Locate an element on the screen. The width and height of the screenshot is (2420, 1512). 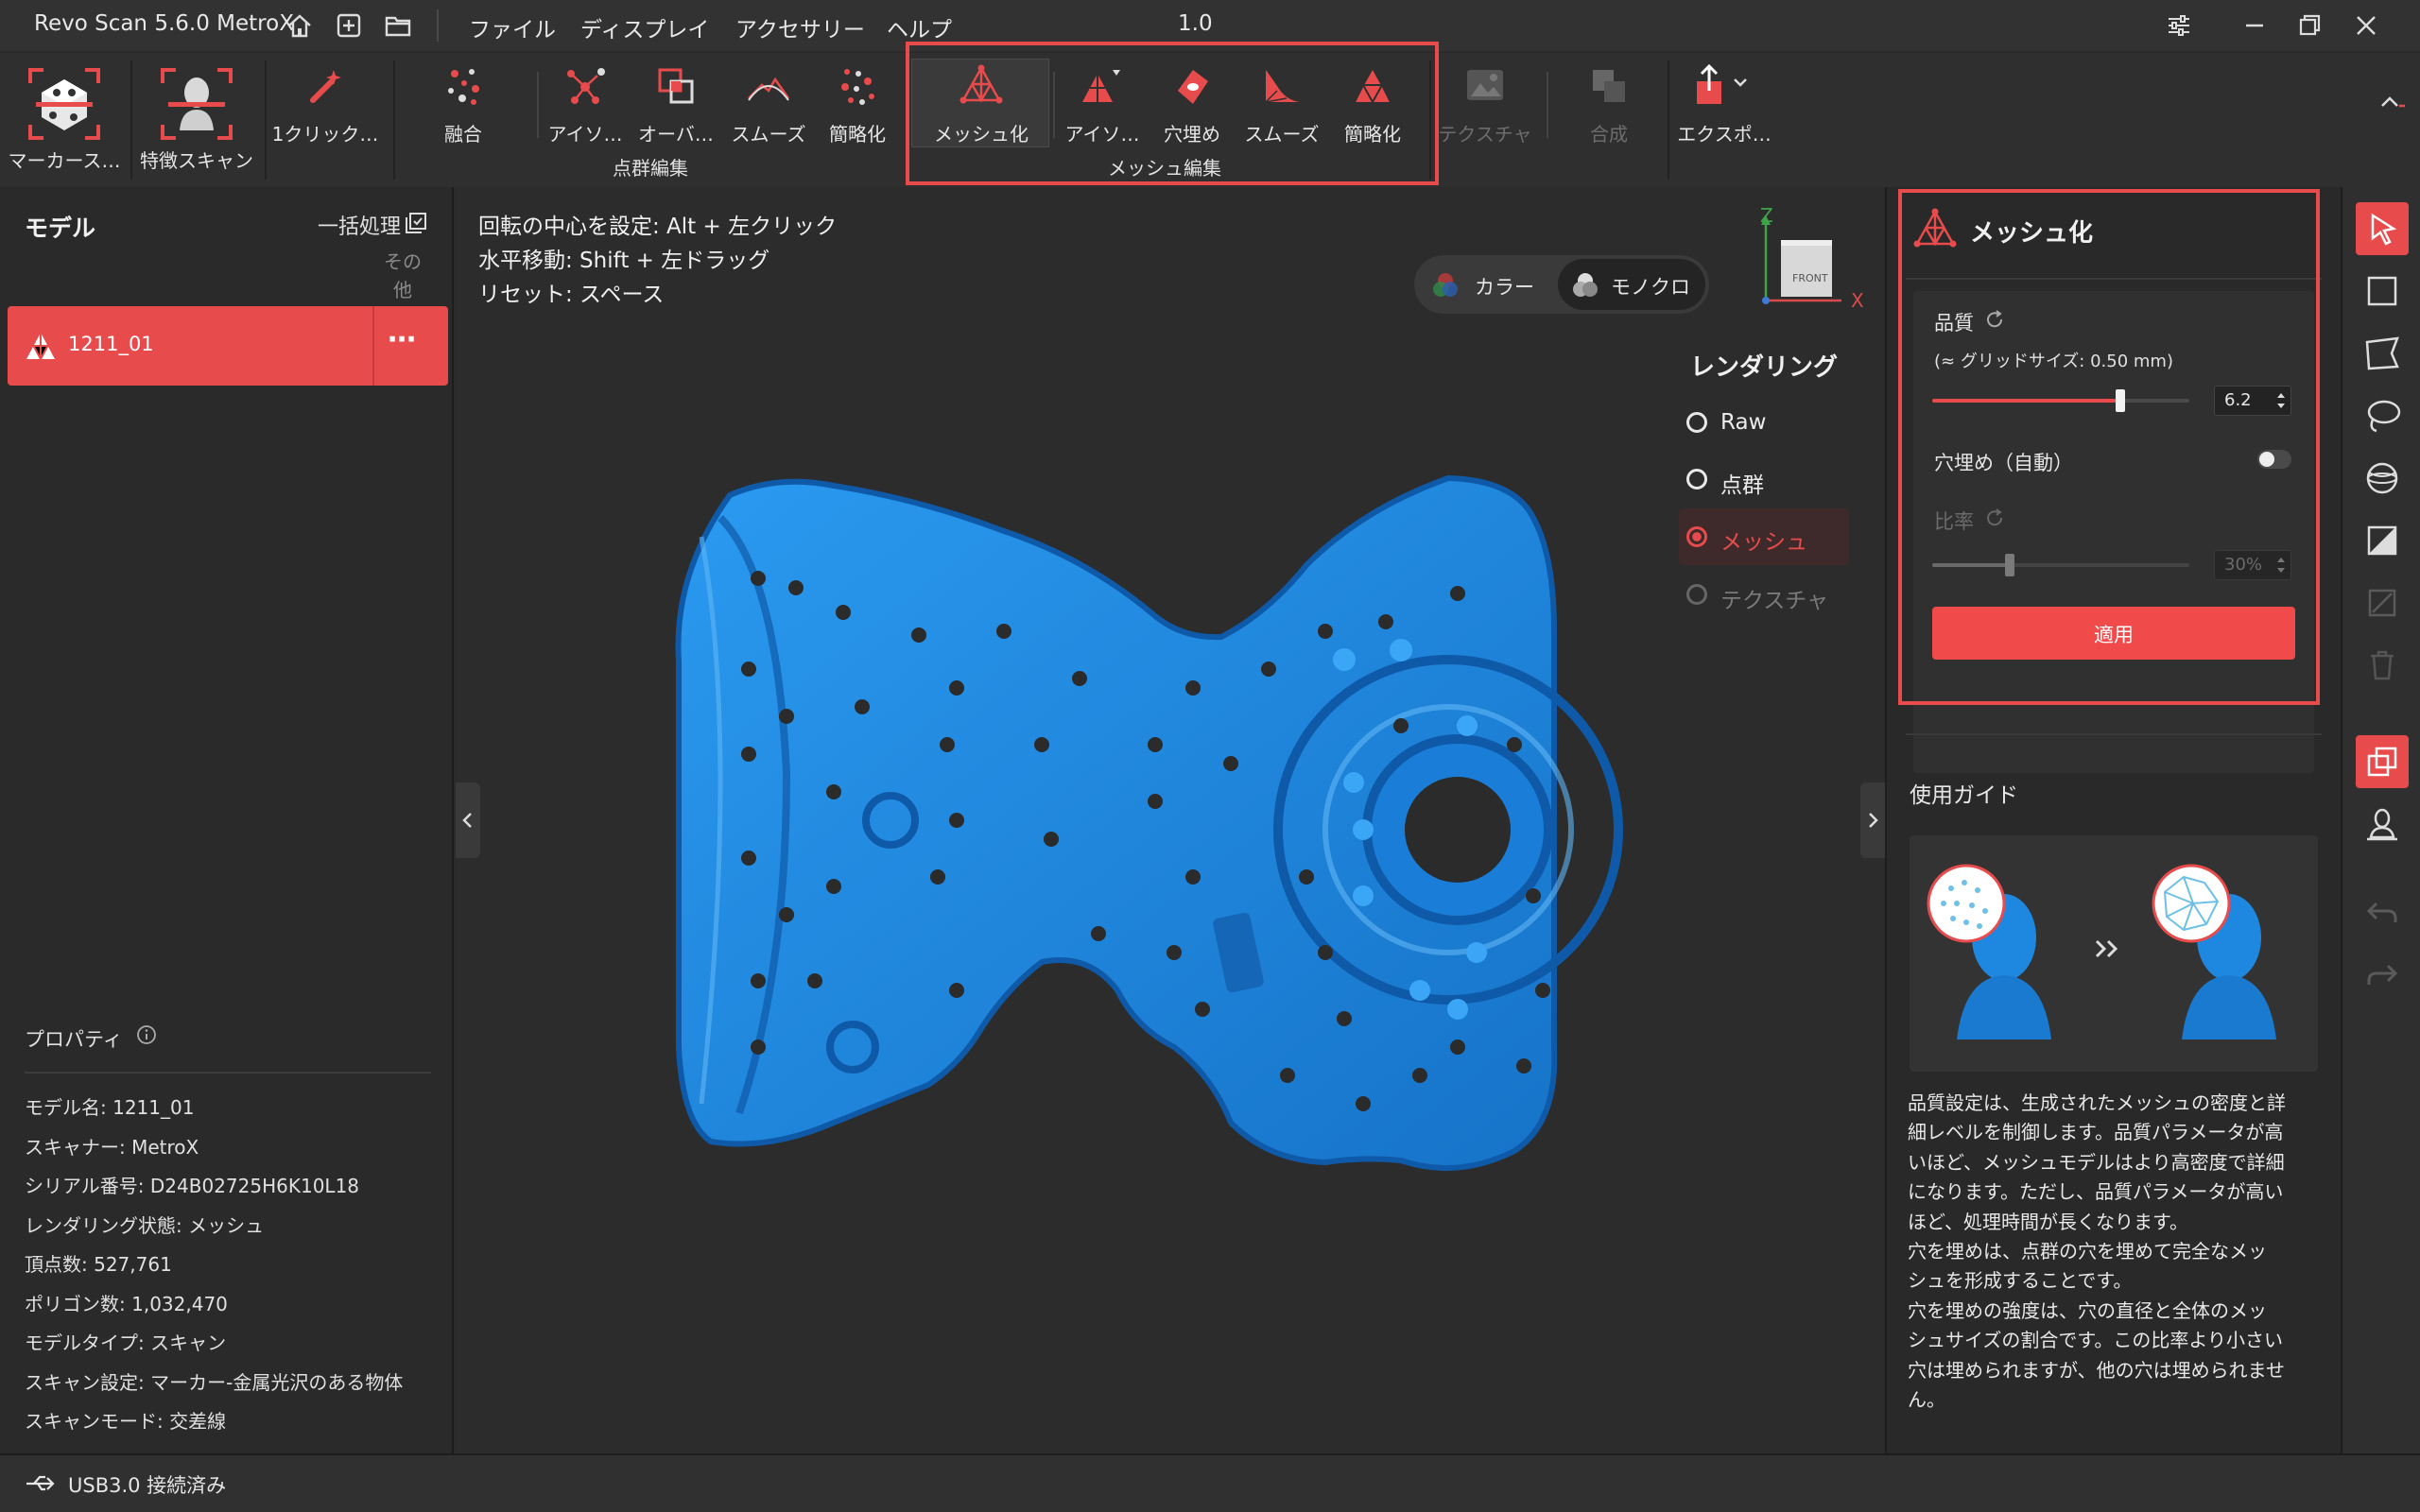
copy-selection-button is located at coordinates (2382, 761).